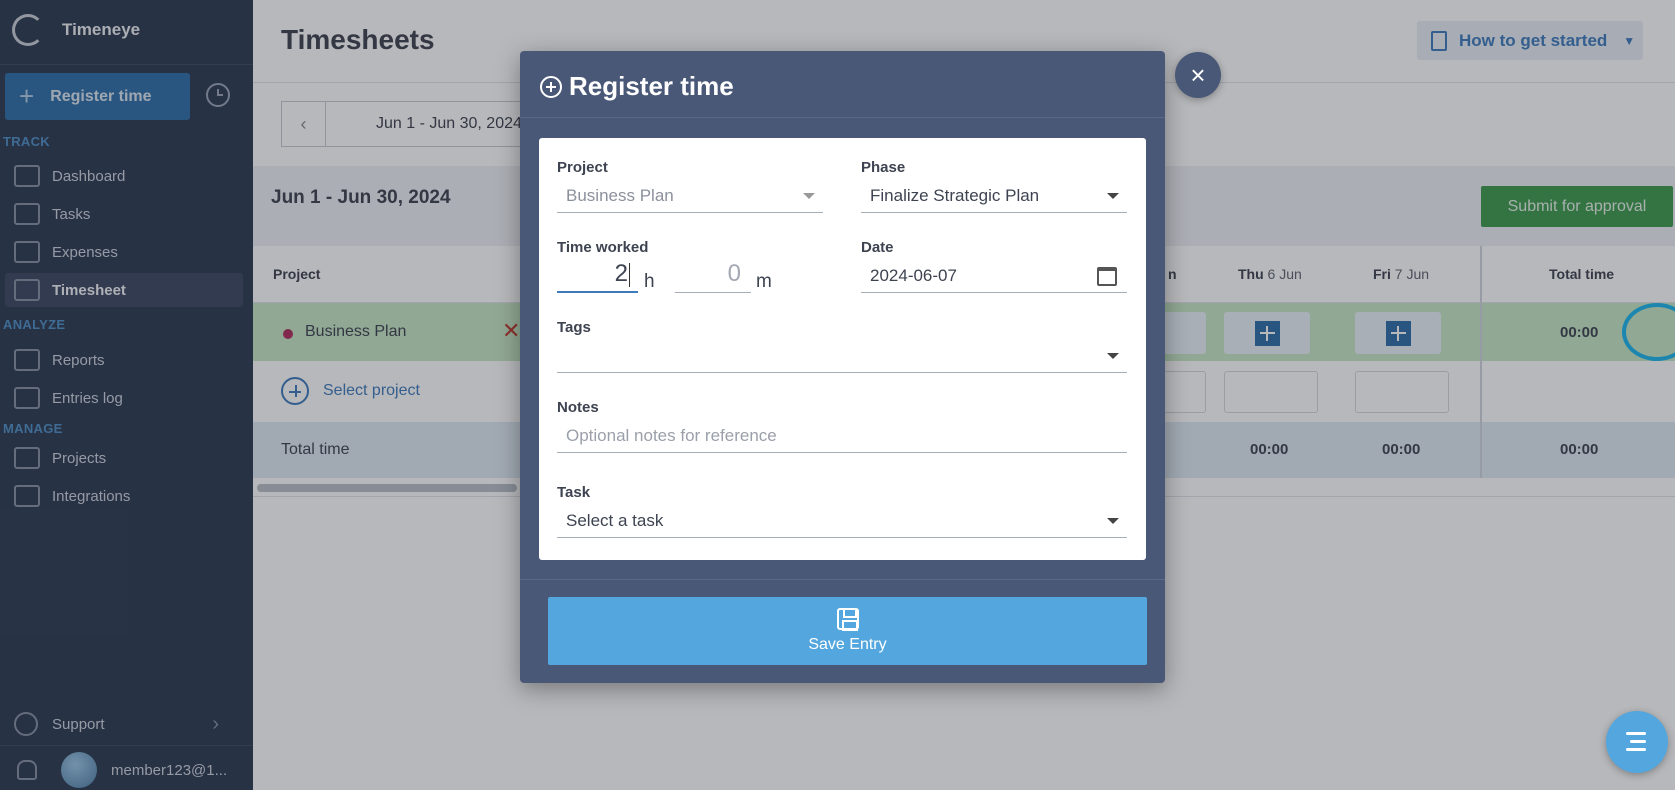 Image resolution: width=1675 pixels, height=790 pixels. Describe the element at coordinates (649, 281) in the screenshot. I see `hours-unit: h` at that location.